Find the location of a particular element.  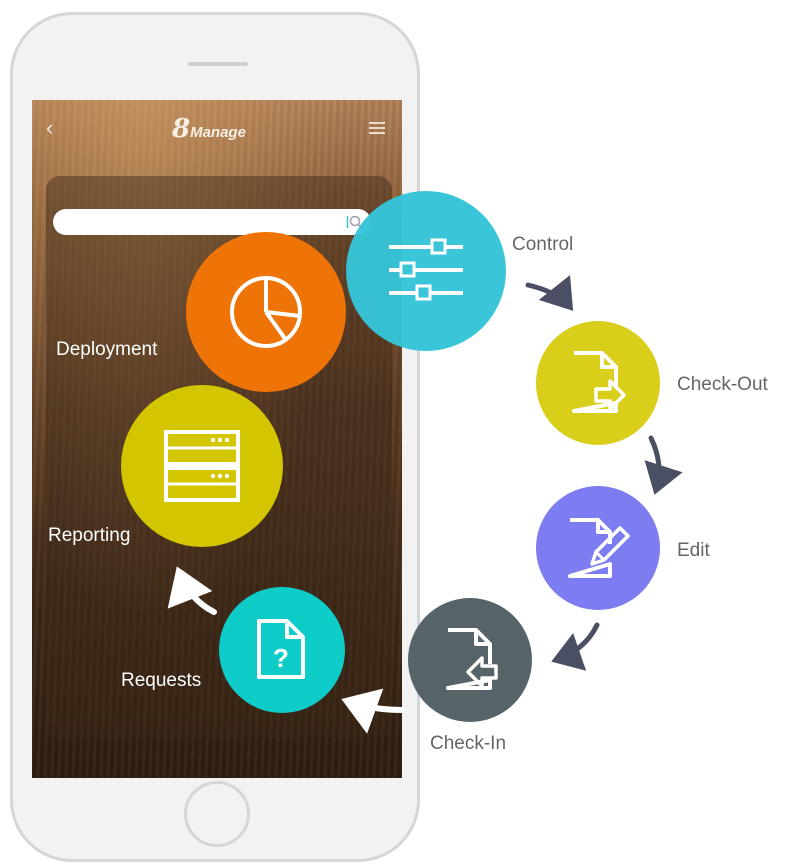

server-icon is located at coordinates (202, 466).